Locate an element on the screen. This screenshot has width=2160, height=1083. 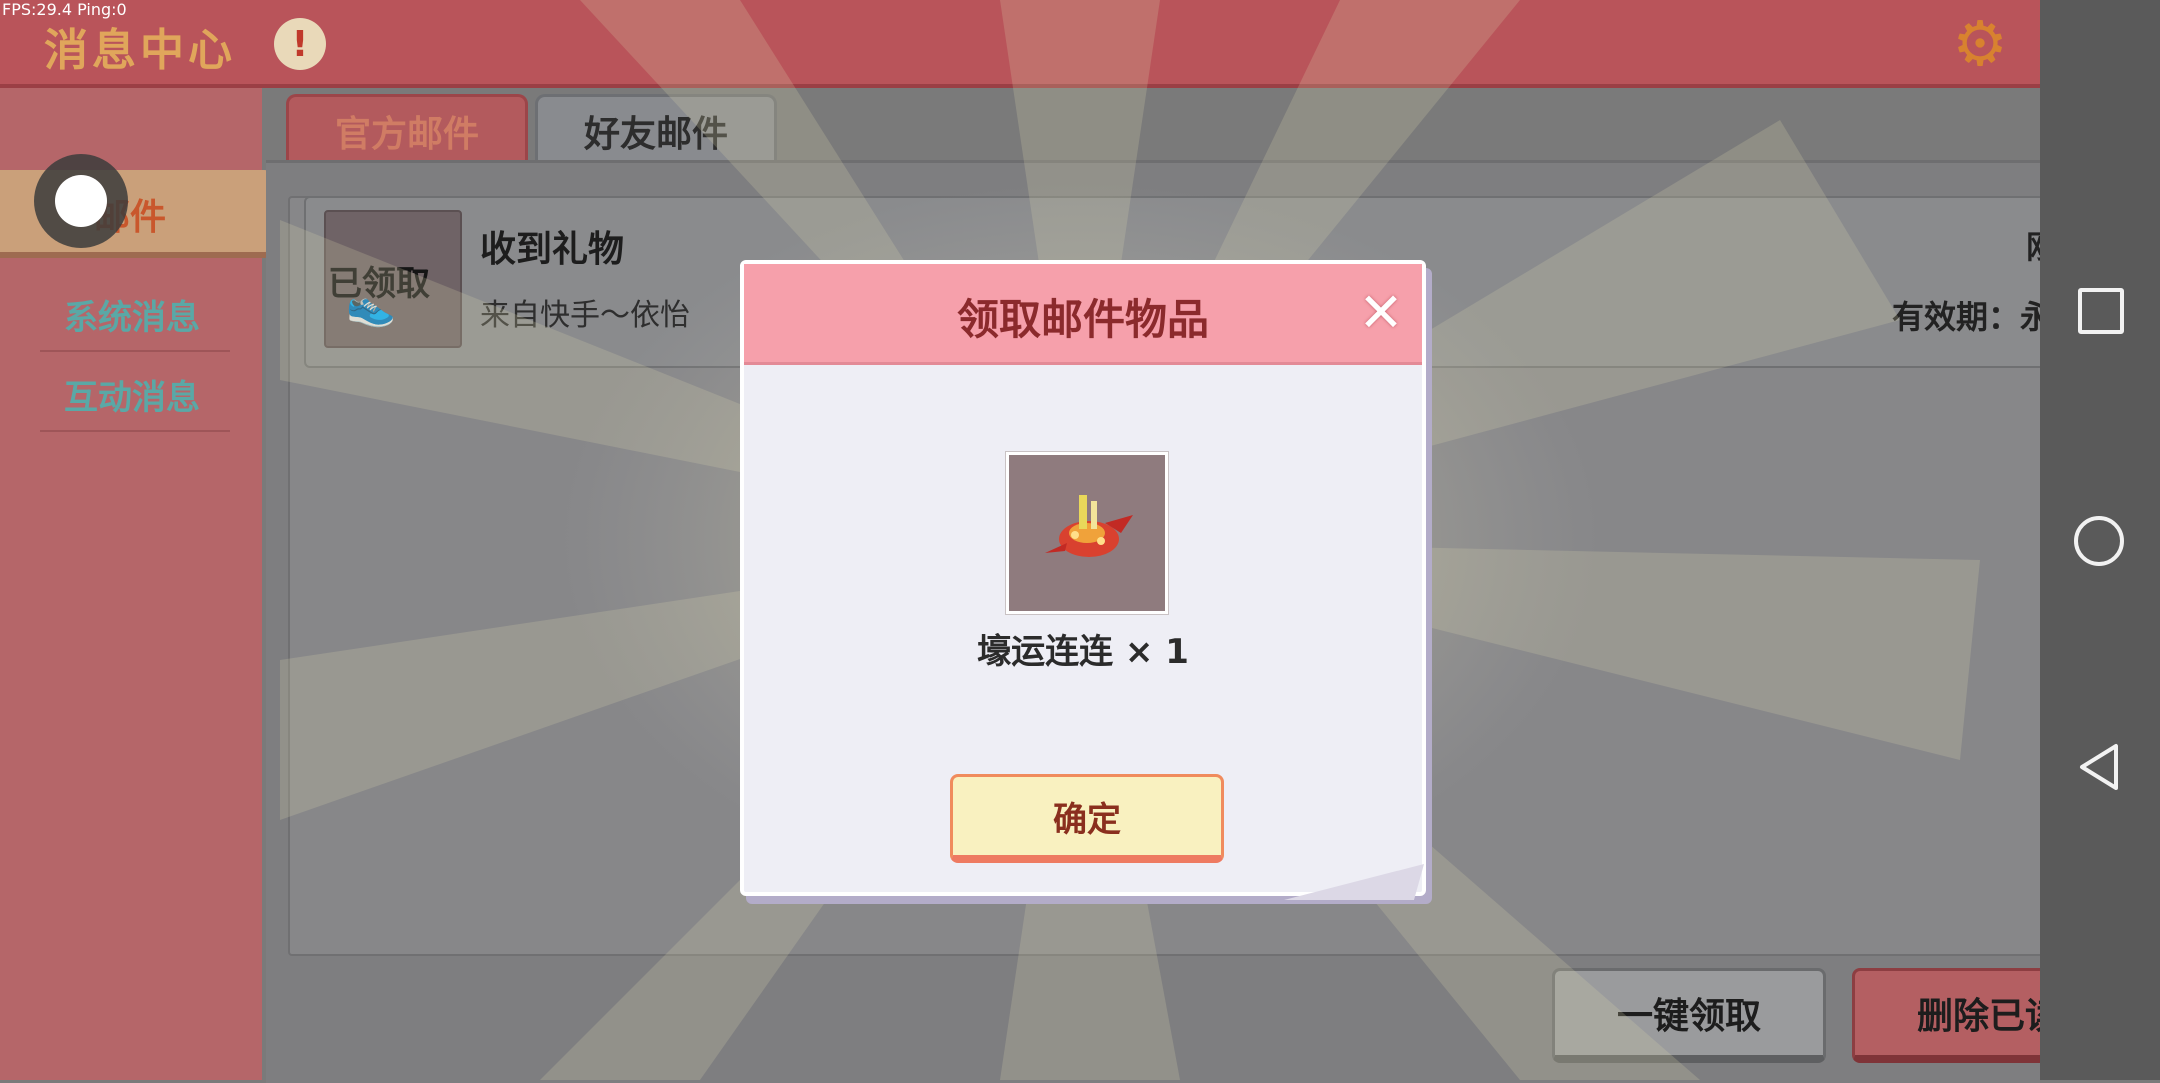
sidebar-item-interaction: 互动消息 is located at coordinates (135, 391).